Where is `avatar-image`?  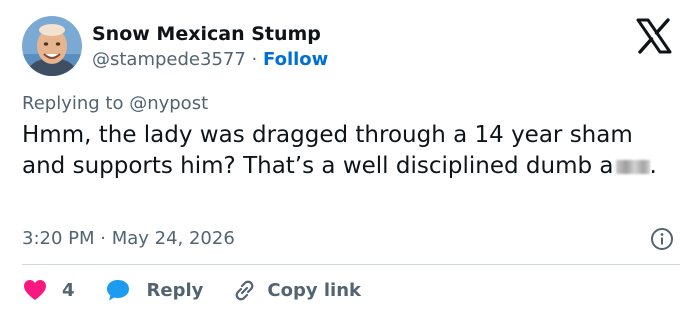 avatar-image is located at coordinates (52, 46).